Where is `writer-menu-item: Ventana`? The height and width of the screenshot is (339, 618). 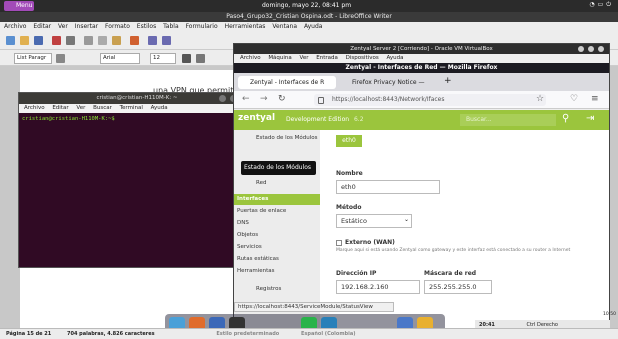 writer-menu-item: Ventana is located at coordinates (284, 26).